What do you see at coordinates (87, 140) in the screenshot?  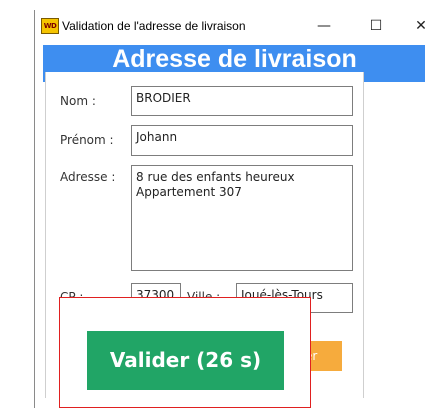 I see `prenom-label: Prénom :` at bounding box center [87, 140].